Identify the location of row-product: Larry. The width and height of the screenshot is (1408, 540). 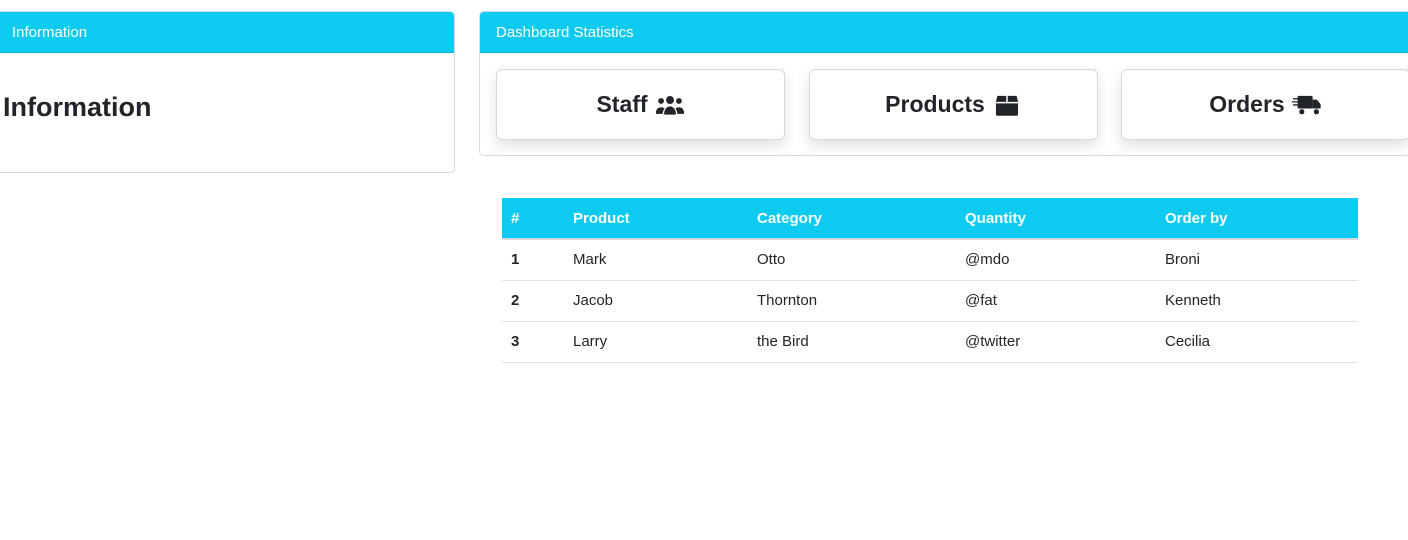
(656, 342).